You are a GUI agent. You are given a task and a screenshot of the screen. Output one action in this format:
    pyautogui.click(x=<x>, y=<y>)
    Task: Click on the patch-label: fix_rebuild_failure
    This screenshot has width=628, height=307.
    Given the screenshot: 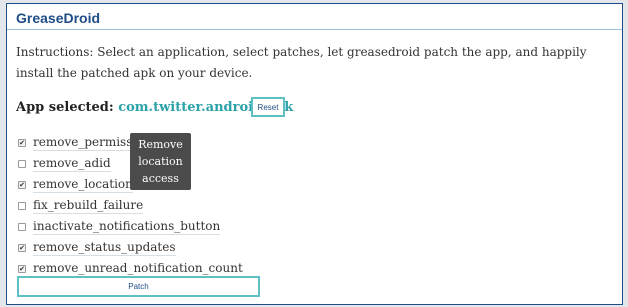 What is the action you would take?
    pyautogui.click(x=88, y=206)
    